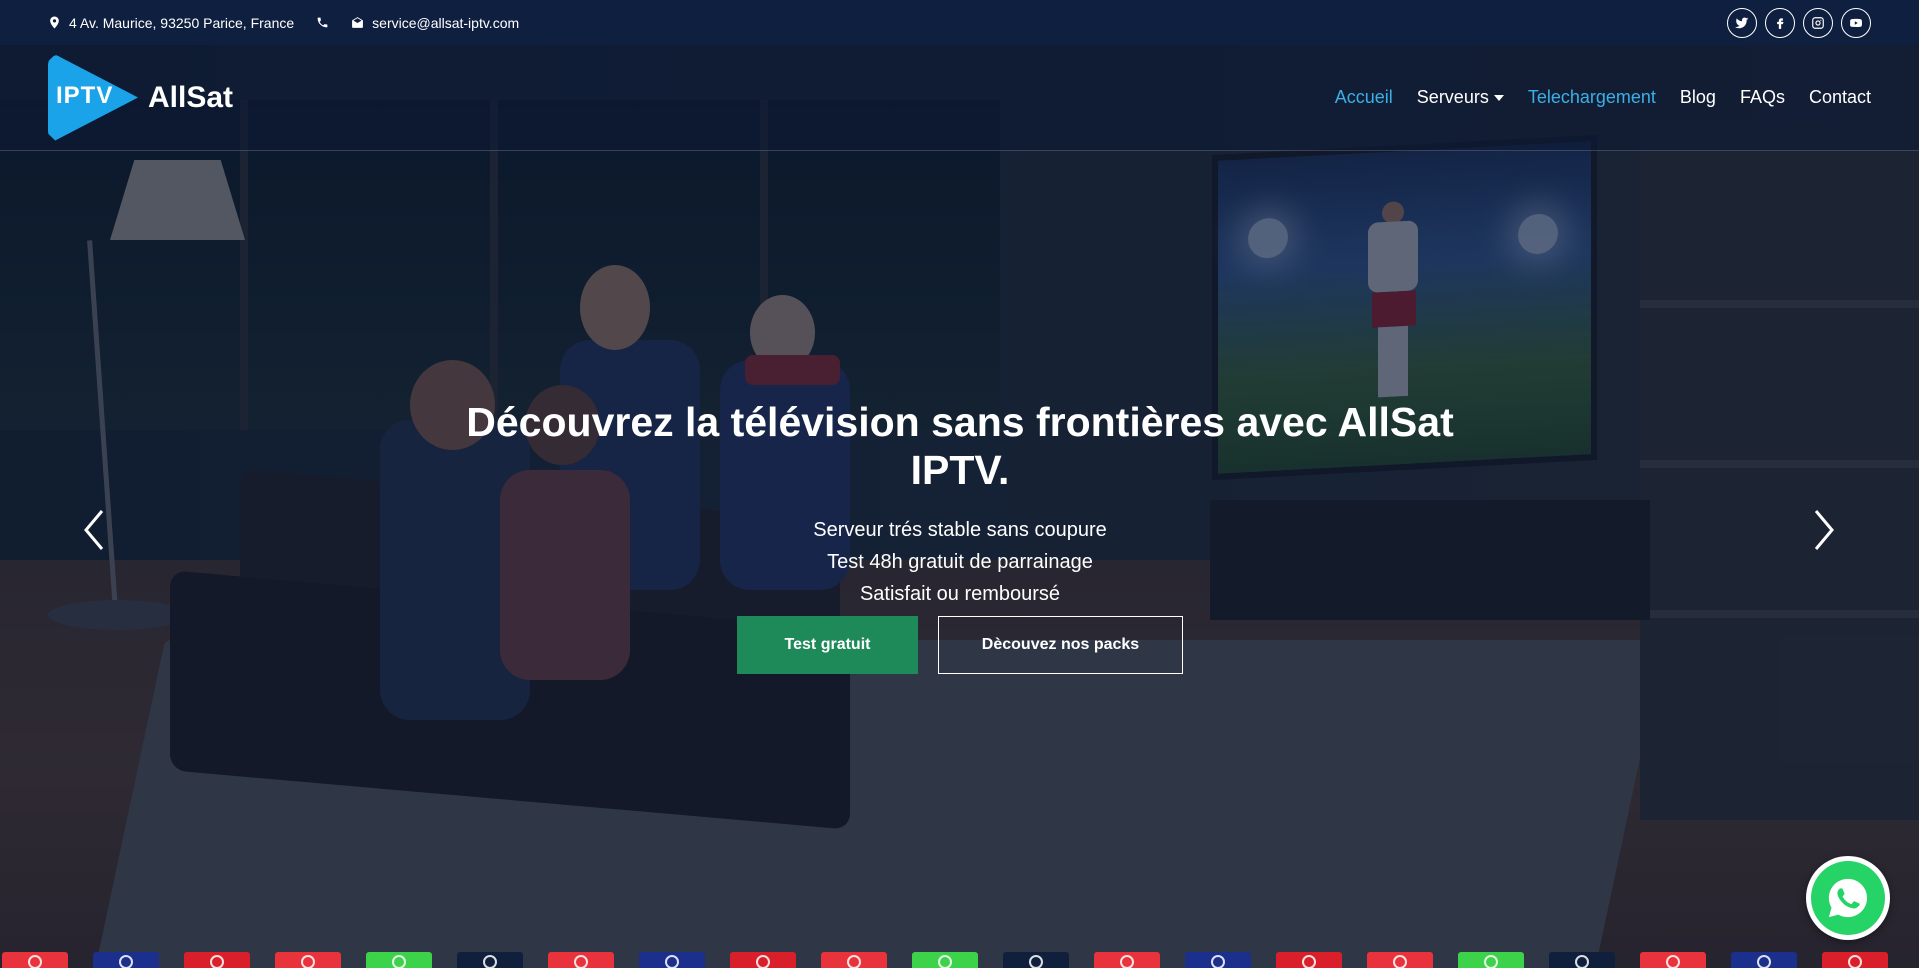  I want to click on phone-icon, so click(322, 22).